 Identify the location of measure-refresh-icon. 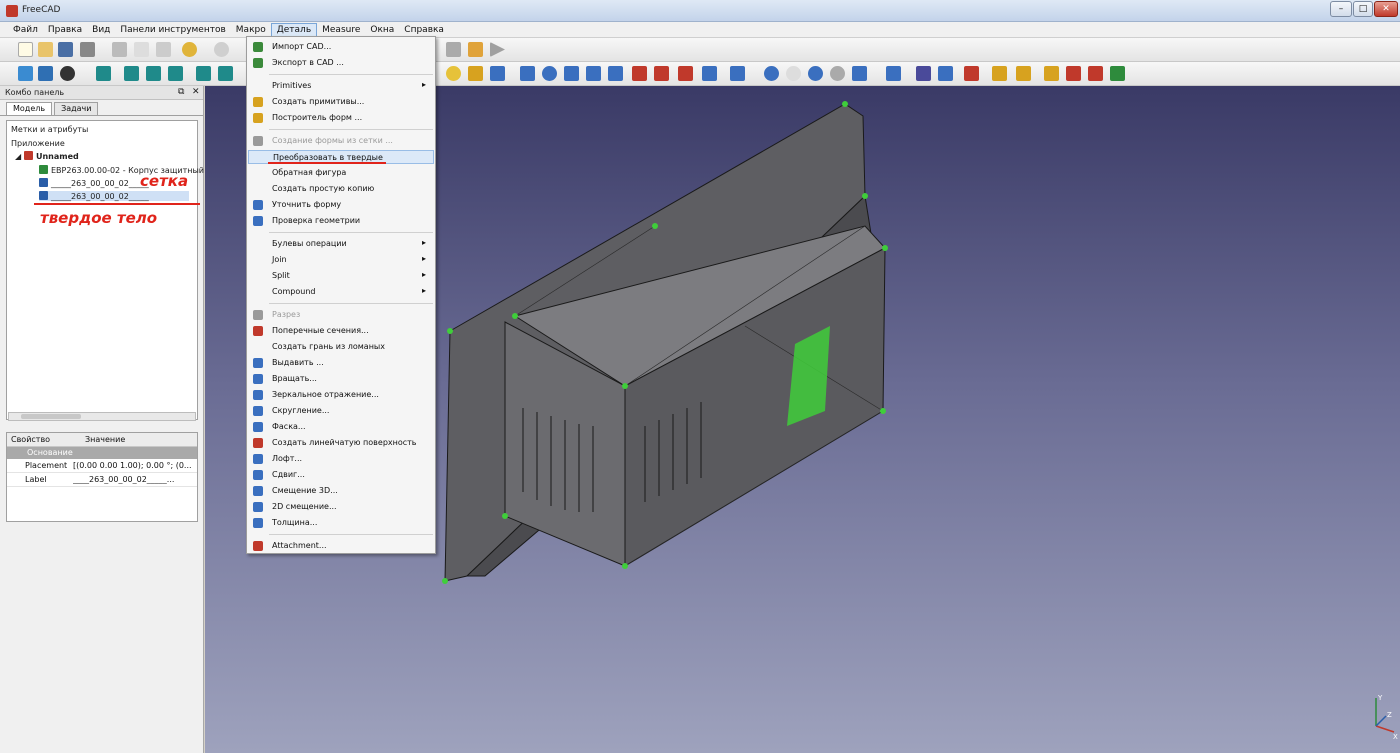
(1051, 73).